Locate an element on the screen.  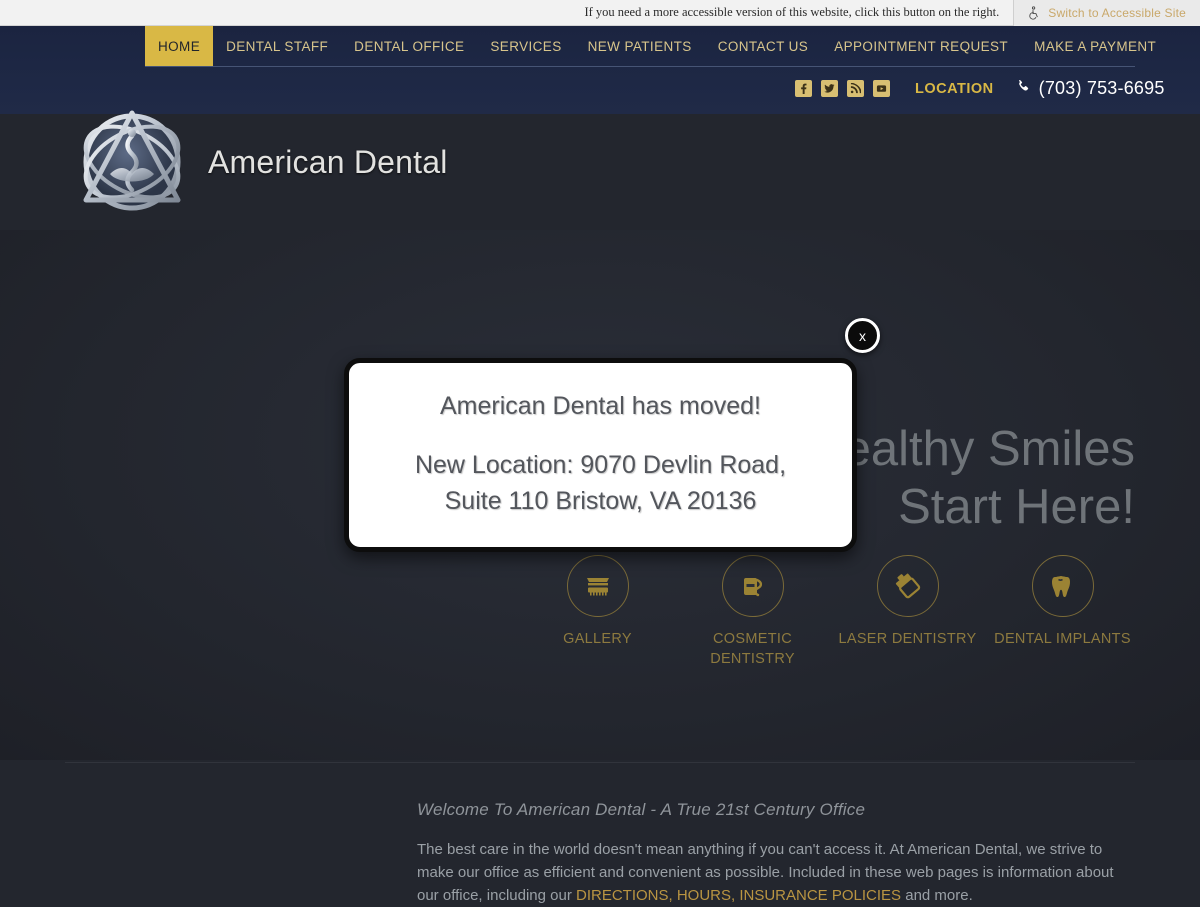
modal-address-line1: New Location: 9070 Devlin Road, is located at coordinates (600, 464).